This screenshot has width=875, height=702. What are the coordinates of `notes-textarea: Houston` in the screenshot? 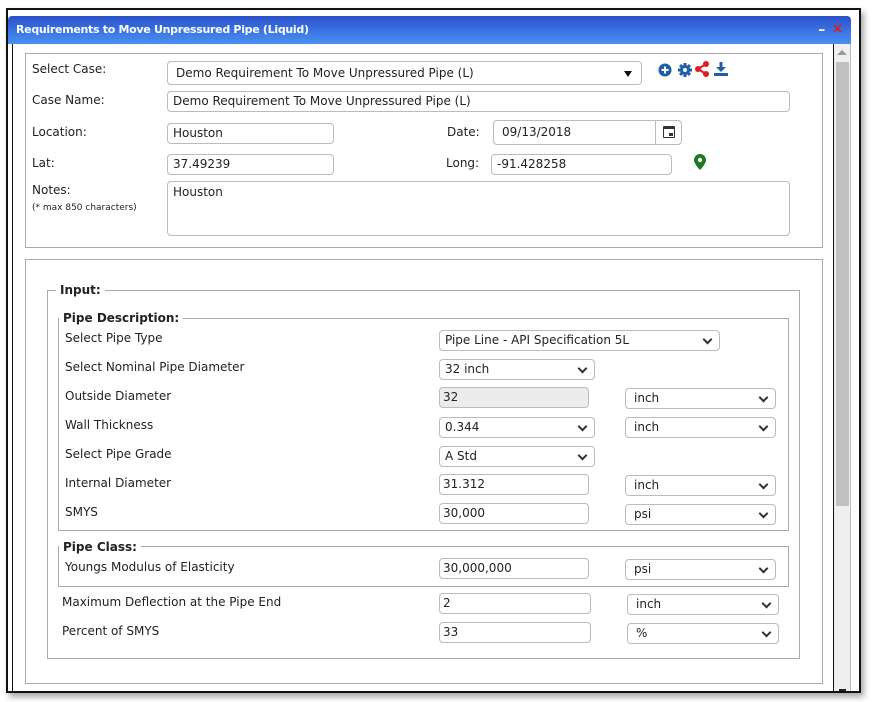 It's located at (478, 208).